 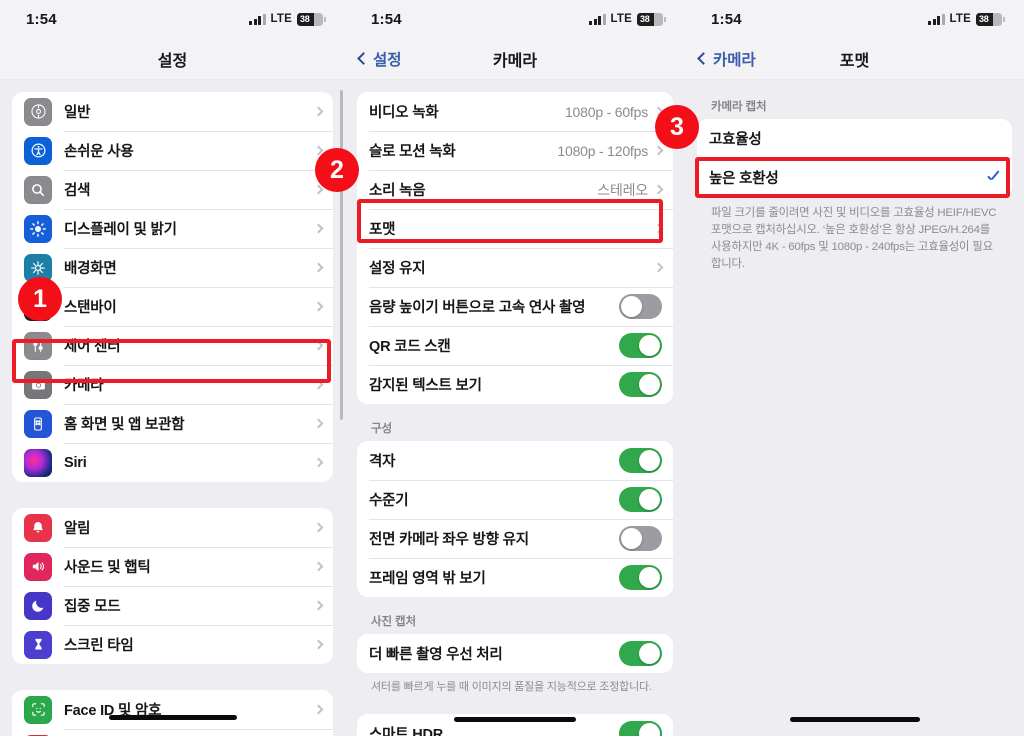 I want to click on row-label: 소리 녹음, so click(x=397, y=191).